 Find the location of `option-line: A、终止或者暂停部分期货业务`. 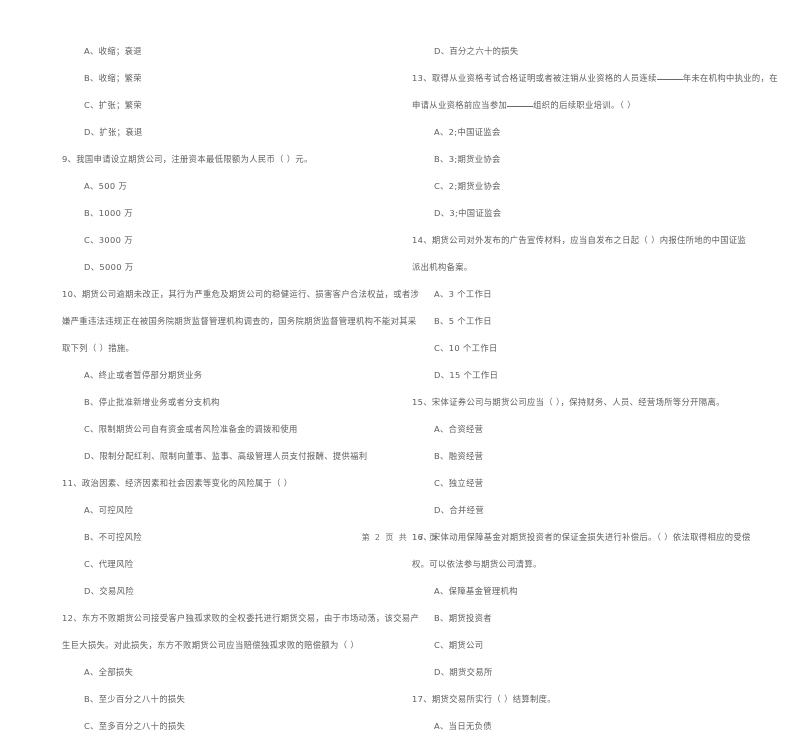

option-line: A、终止或者暂停部分期货业务 is located at coordinates (143, 375).